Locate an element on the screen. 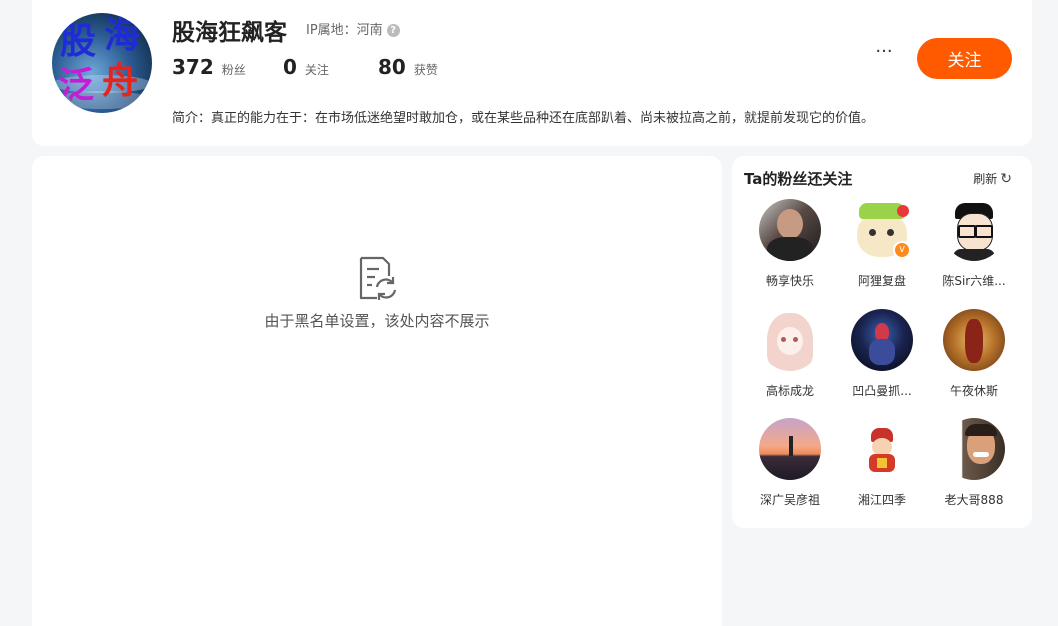  stat-number: 80 is located at coordinates (392, 67).